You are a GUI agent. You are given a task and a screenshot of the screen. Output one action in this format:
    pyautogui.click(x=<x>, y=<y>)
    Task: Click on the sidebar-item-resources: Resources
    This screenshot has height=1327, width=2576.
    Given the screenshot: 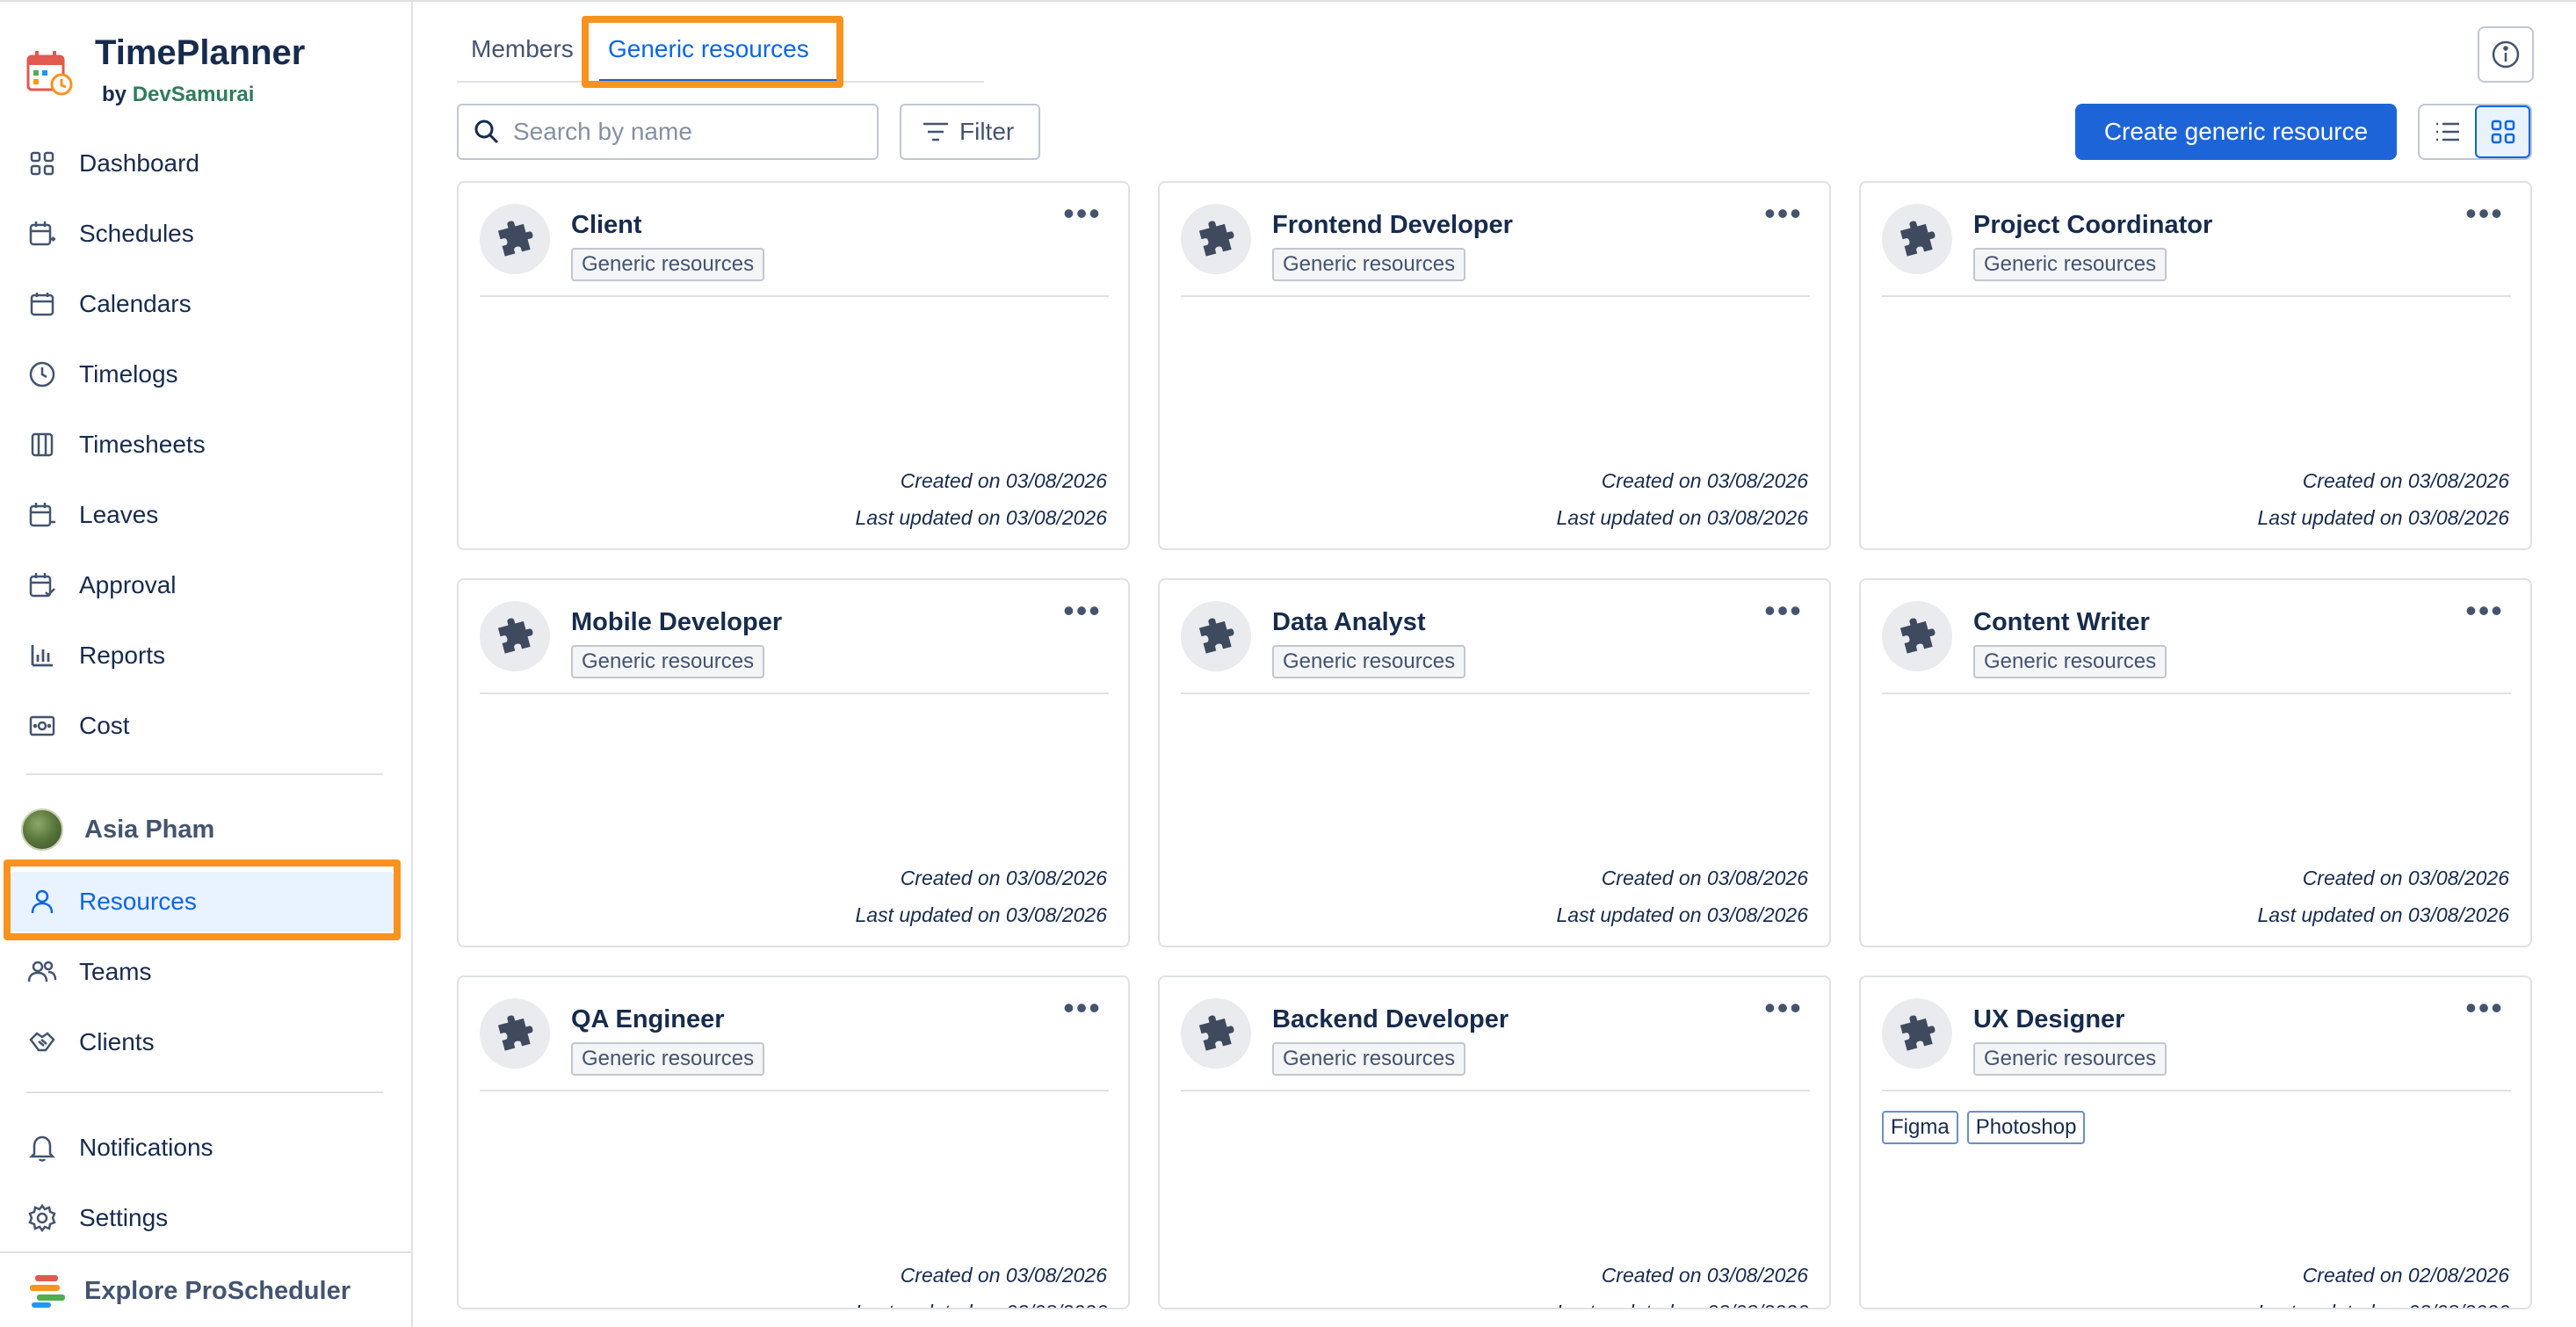 What is the action you would take?
    pyautogui.click(x=203, y=902)
    